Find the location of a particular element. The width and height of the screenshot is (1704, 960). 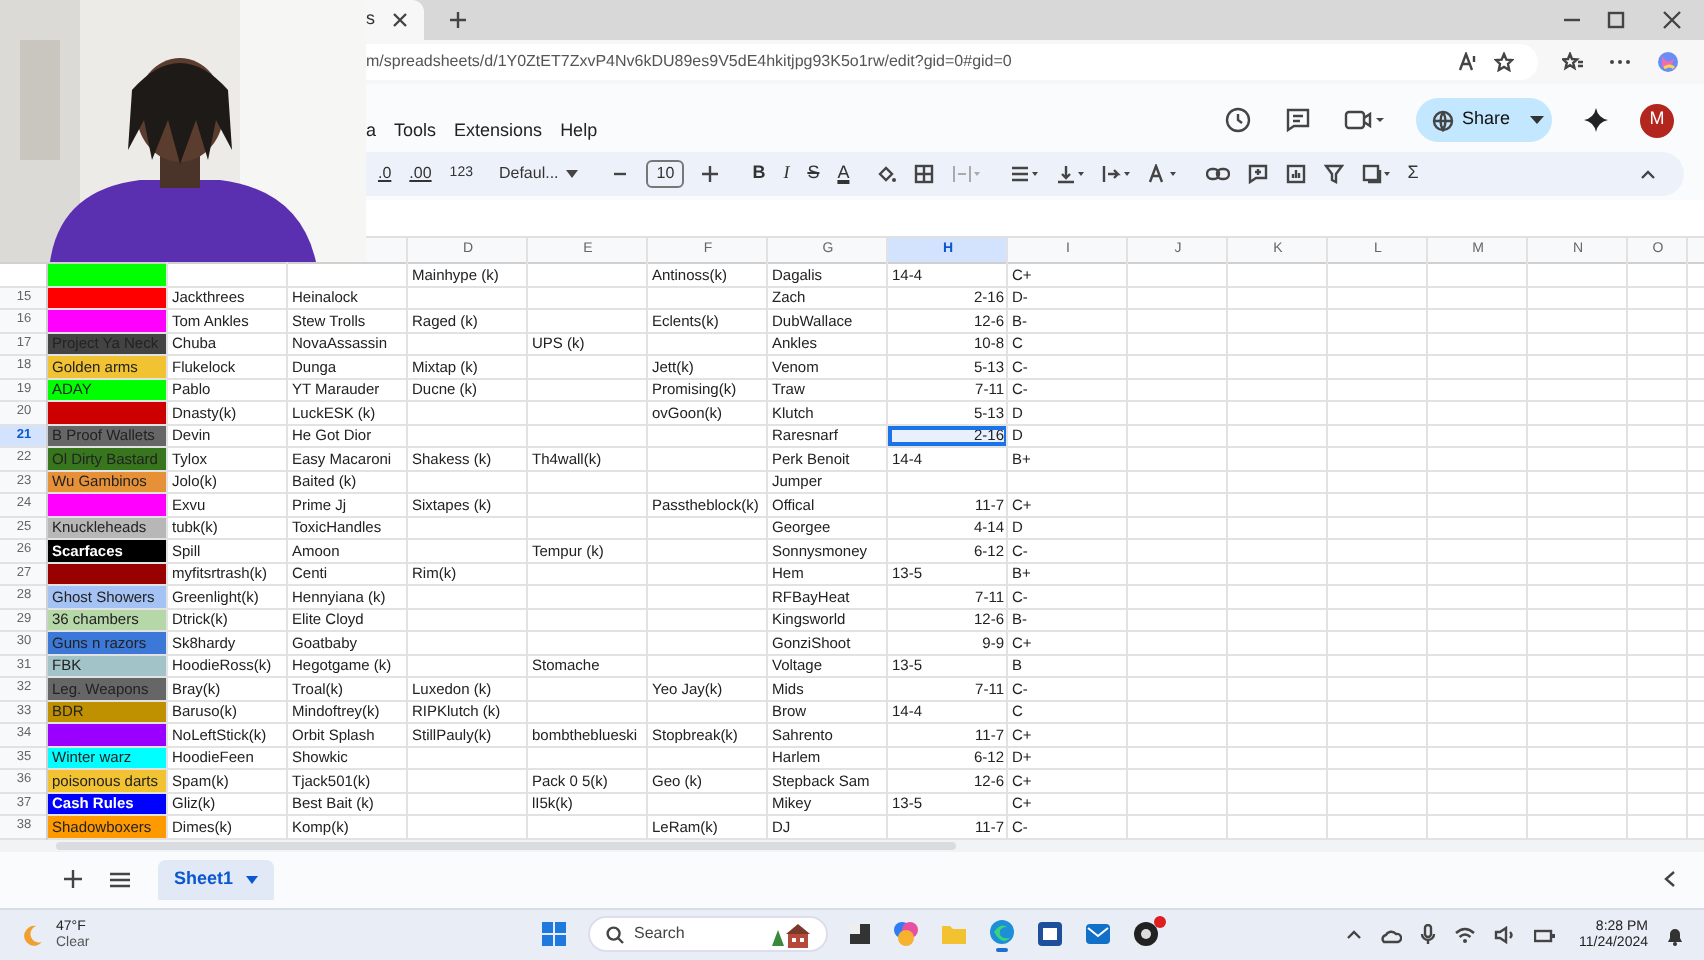

align-icon is located at coordinates (1023, 174).